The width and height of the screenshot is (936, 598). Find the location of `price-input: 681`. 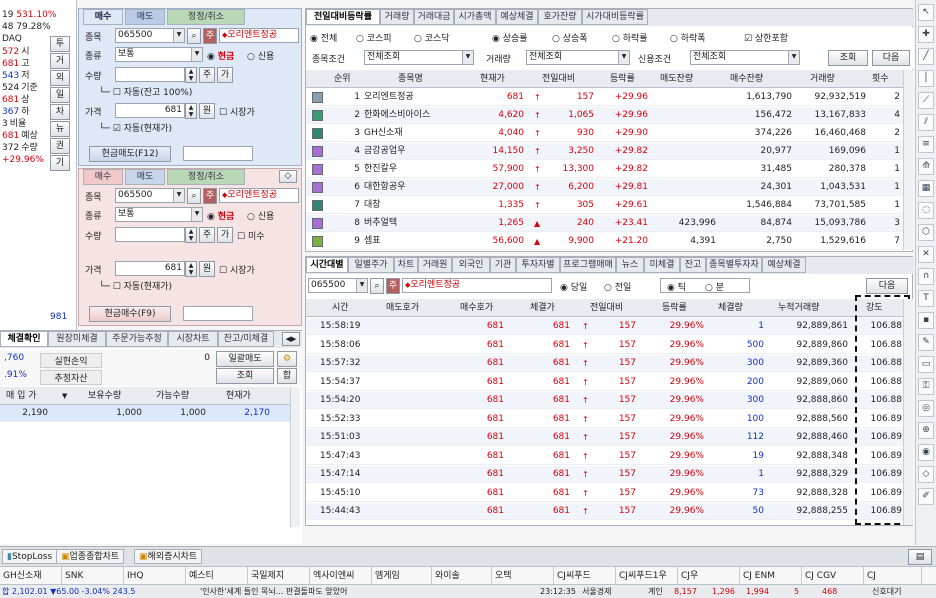

price-input: 681 is located at coordinates (150, 110).